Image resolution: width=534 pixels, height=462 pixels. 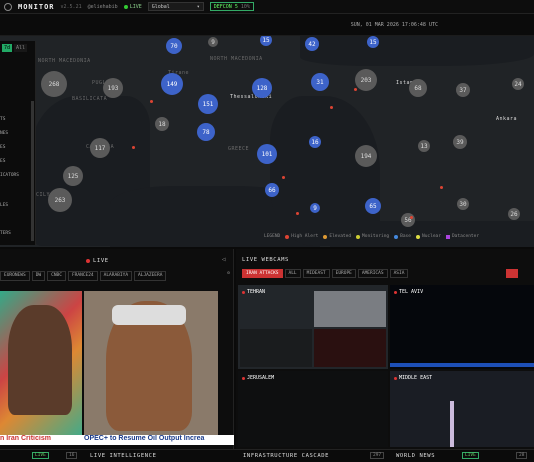 I want to click on channel-tab: ALARABIYA, so click(x=116, y=276).